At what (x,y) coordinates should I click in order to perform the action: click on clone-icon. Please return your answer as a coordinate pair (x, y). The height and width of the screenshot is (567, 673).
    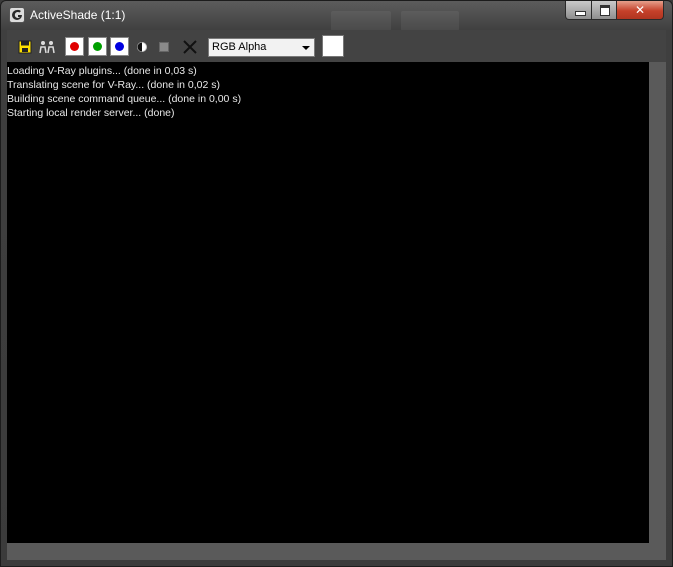
    Looking at the image, I should click on (46, 47).